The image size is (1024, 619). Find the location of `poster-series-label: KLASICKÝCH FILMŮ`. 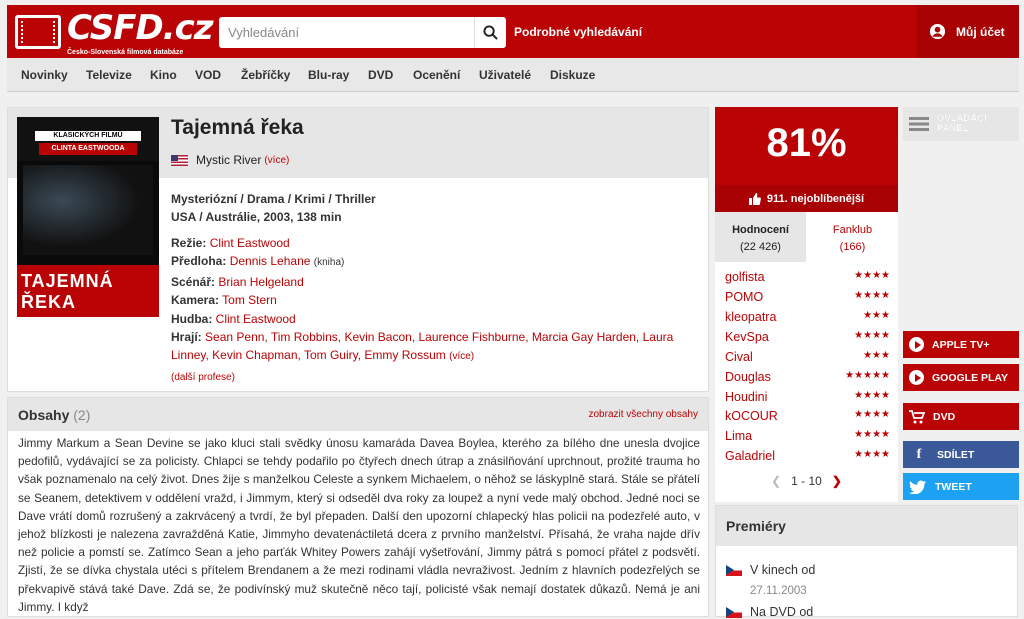

poster-series-label: KLASICKÝCH FILMŮ is located at coordinates (88, 136).